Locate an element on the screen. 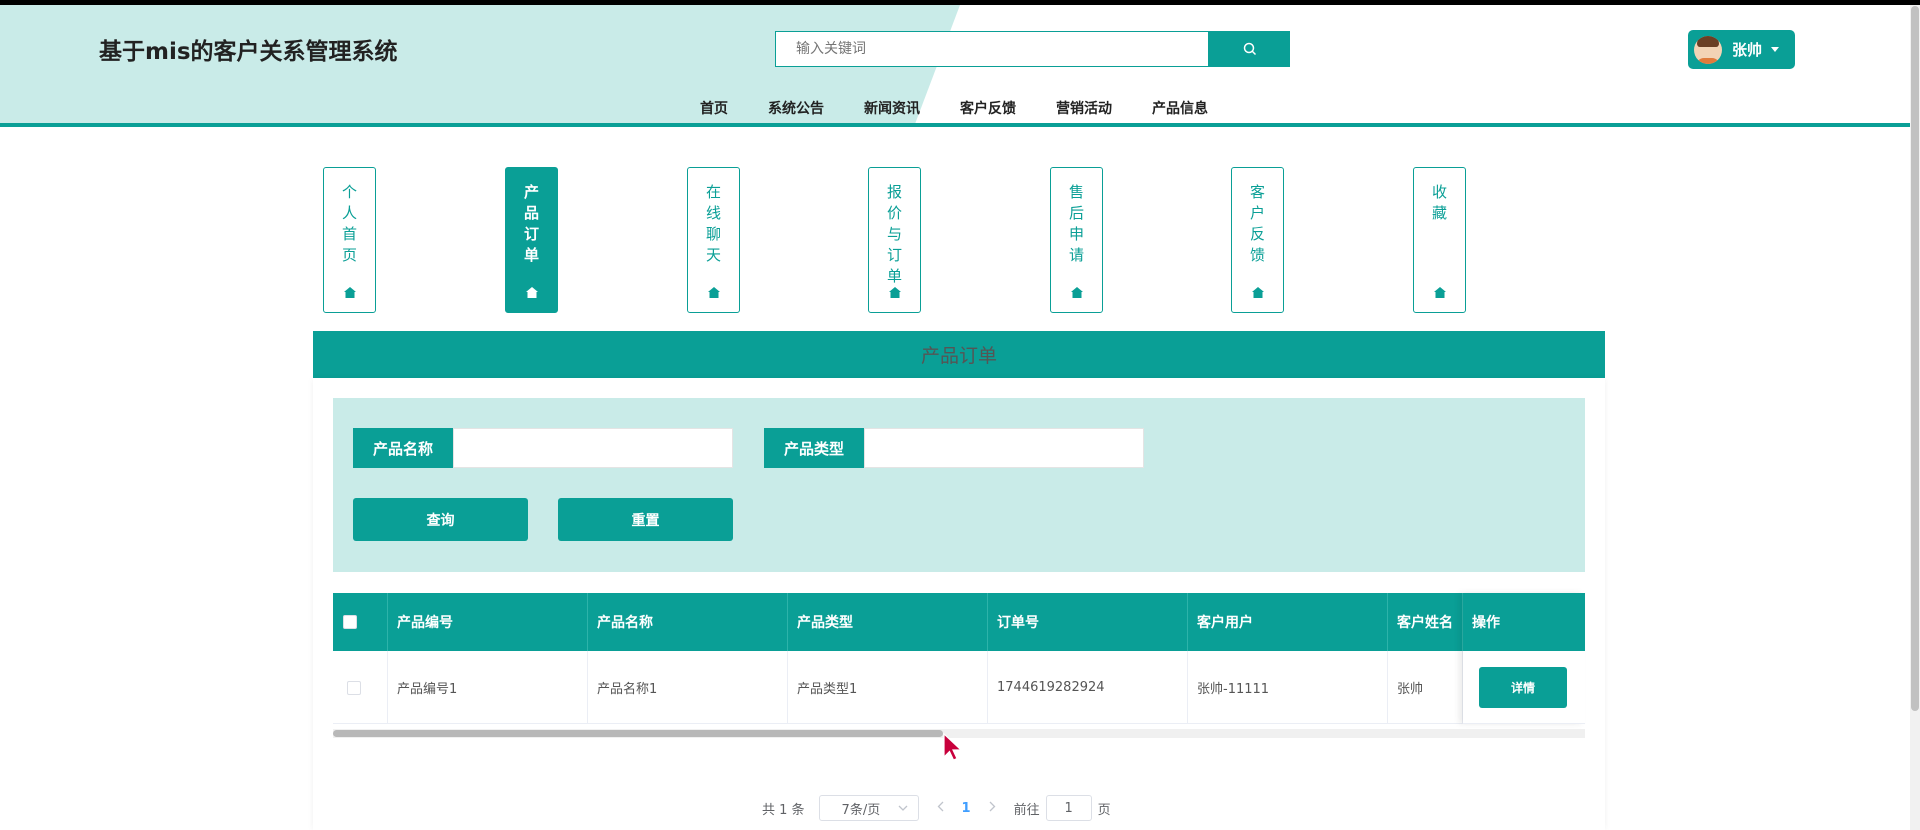 The image size is (1920, 830). query-button: 查询 is located at coordinates (440, 519).